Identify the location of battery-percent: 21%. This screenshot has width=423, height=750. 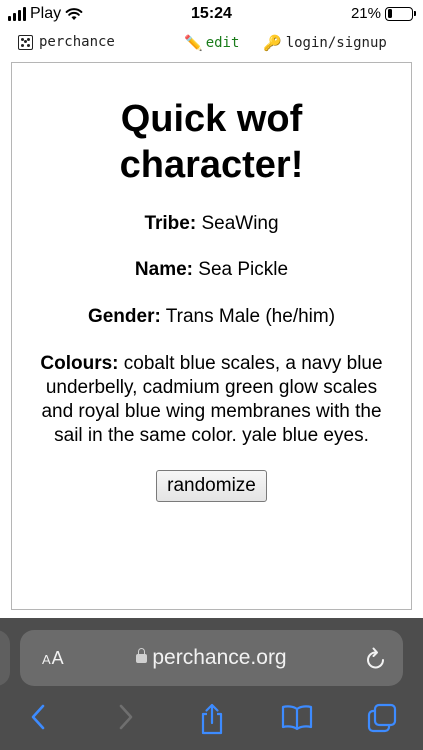
(365, 13).